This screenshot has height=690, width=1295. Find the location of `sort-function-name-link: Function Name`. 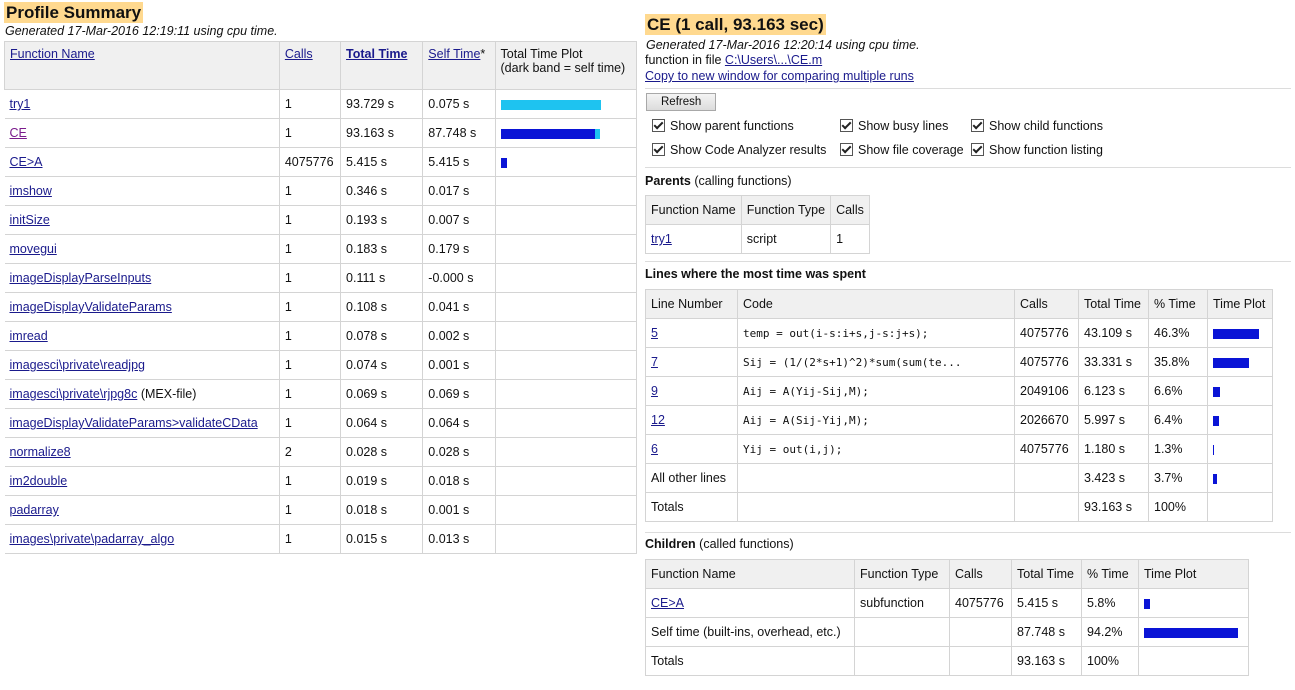

sort-function-name-link: Function Name is located at coordinates (52, 54).